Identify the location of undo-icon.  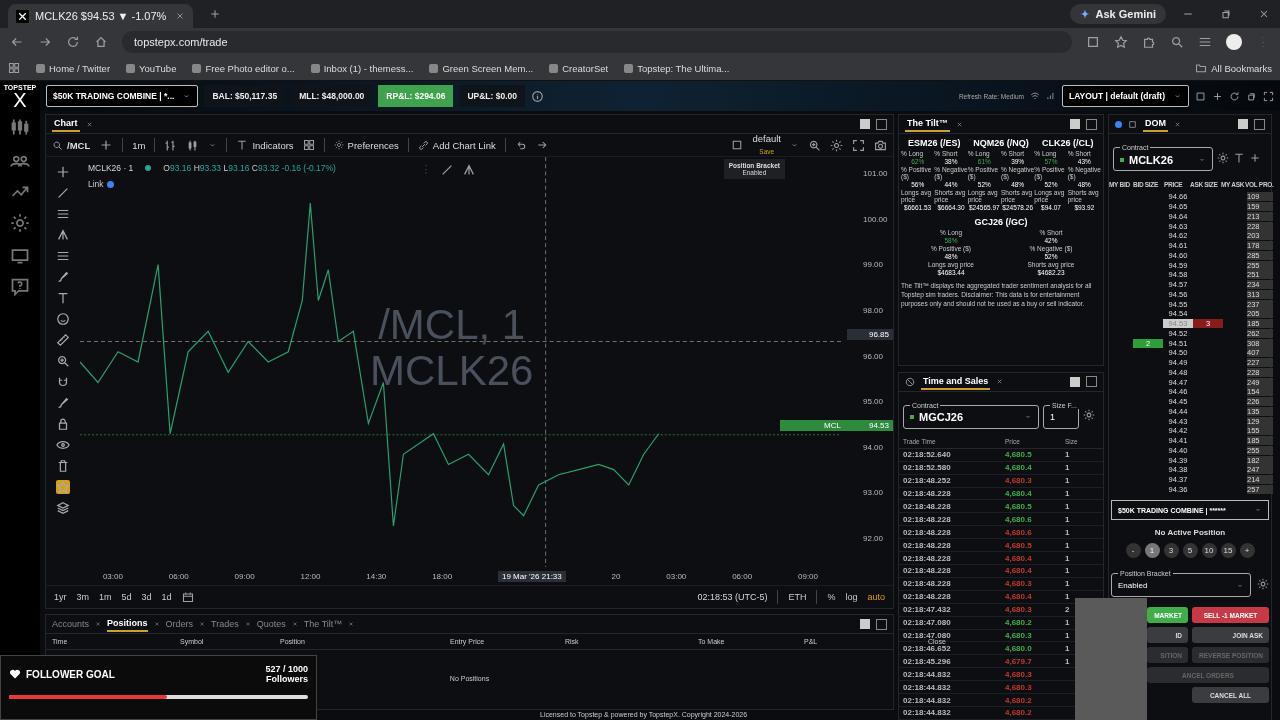
(1234, 96).